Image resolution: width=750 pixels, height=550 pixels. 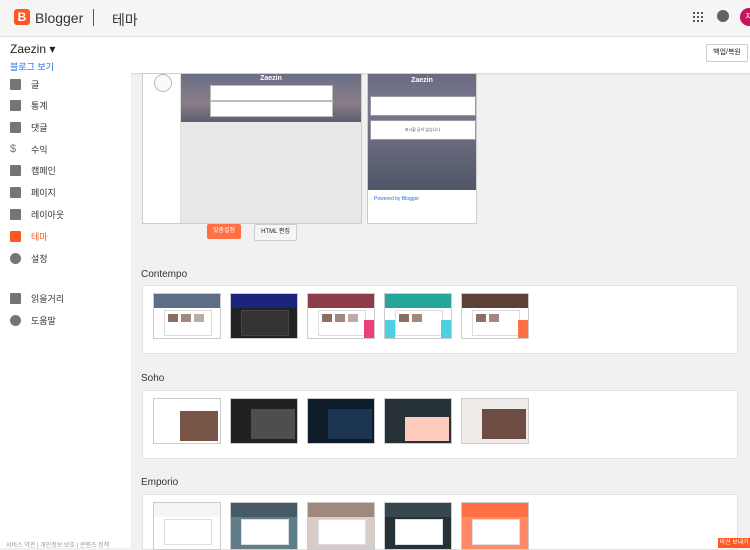 I want to click on sidebar-item-reading-list: 읽을거리, so click(x=37, y=300).